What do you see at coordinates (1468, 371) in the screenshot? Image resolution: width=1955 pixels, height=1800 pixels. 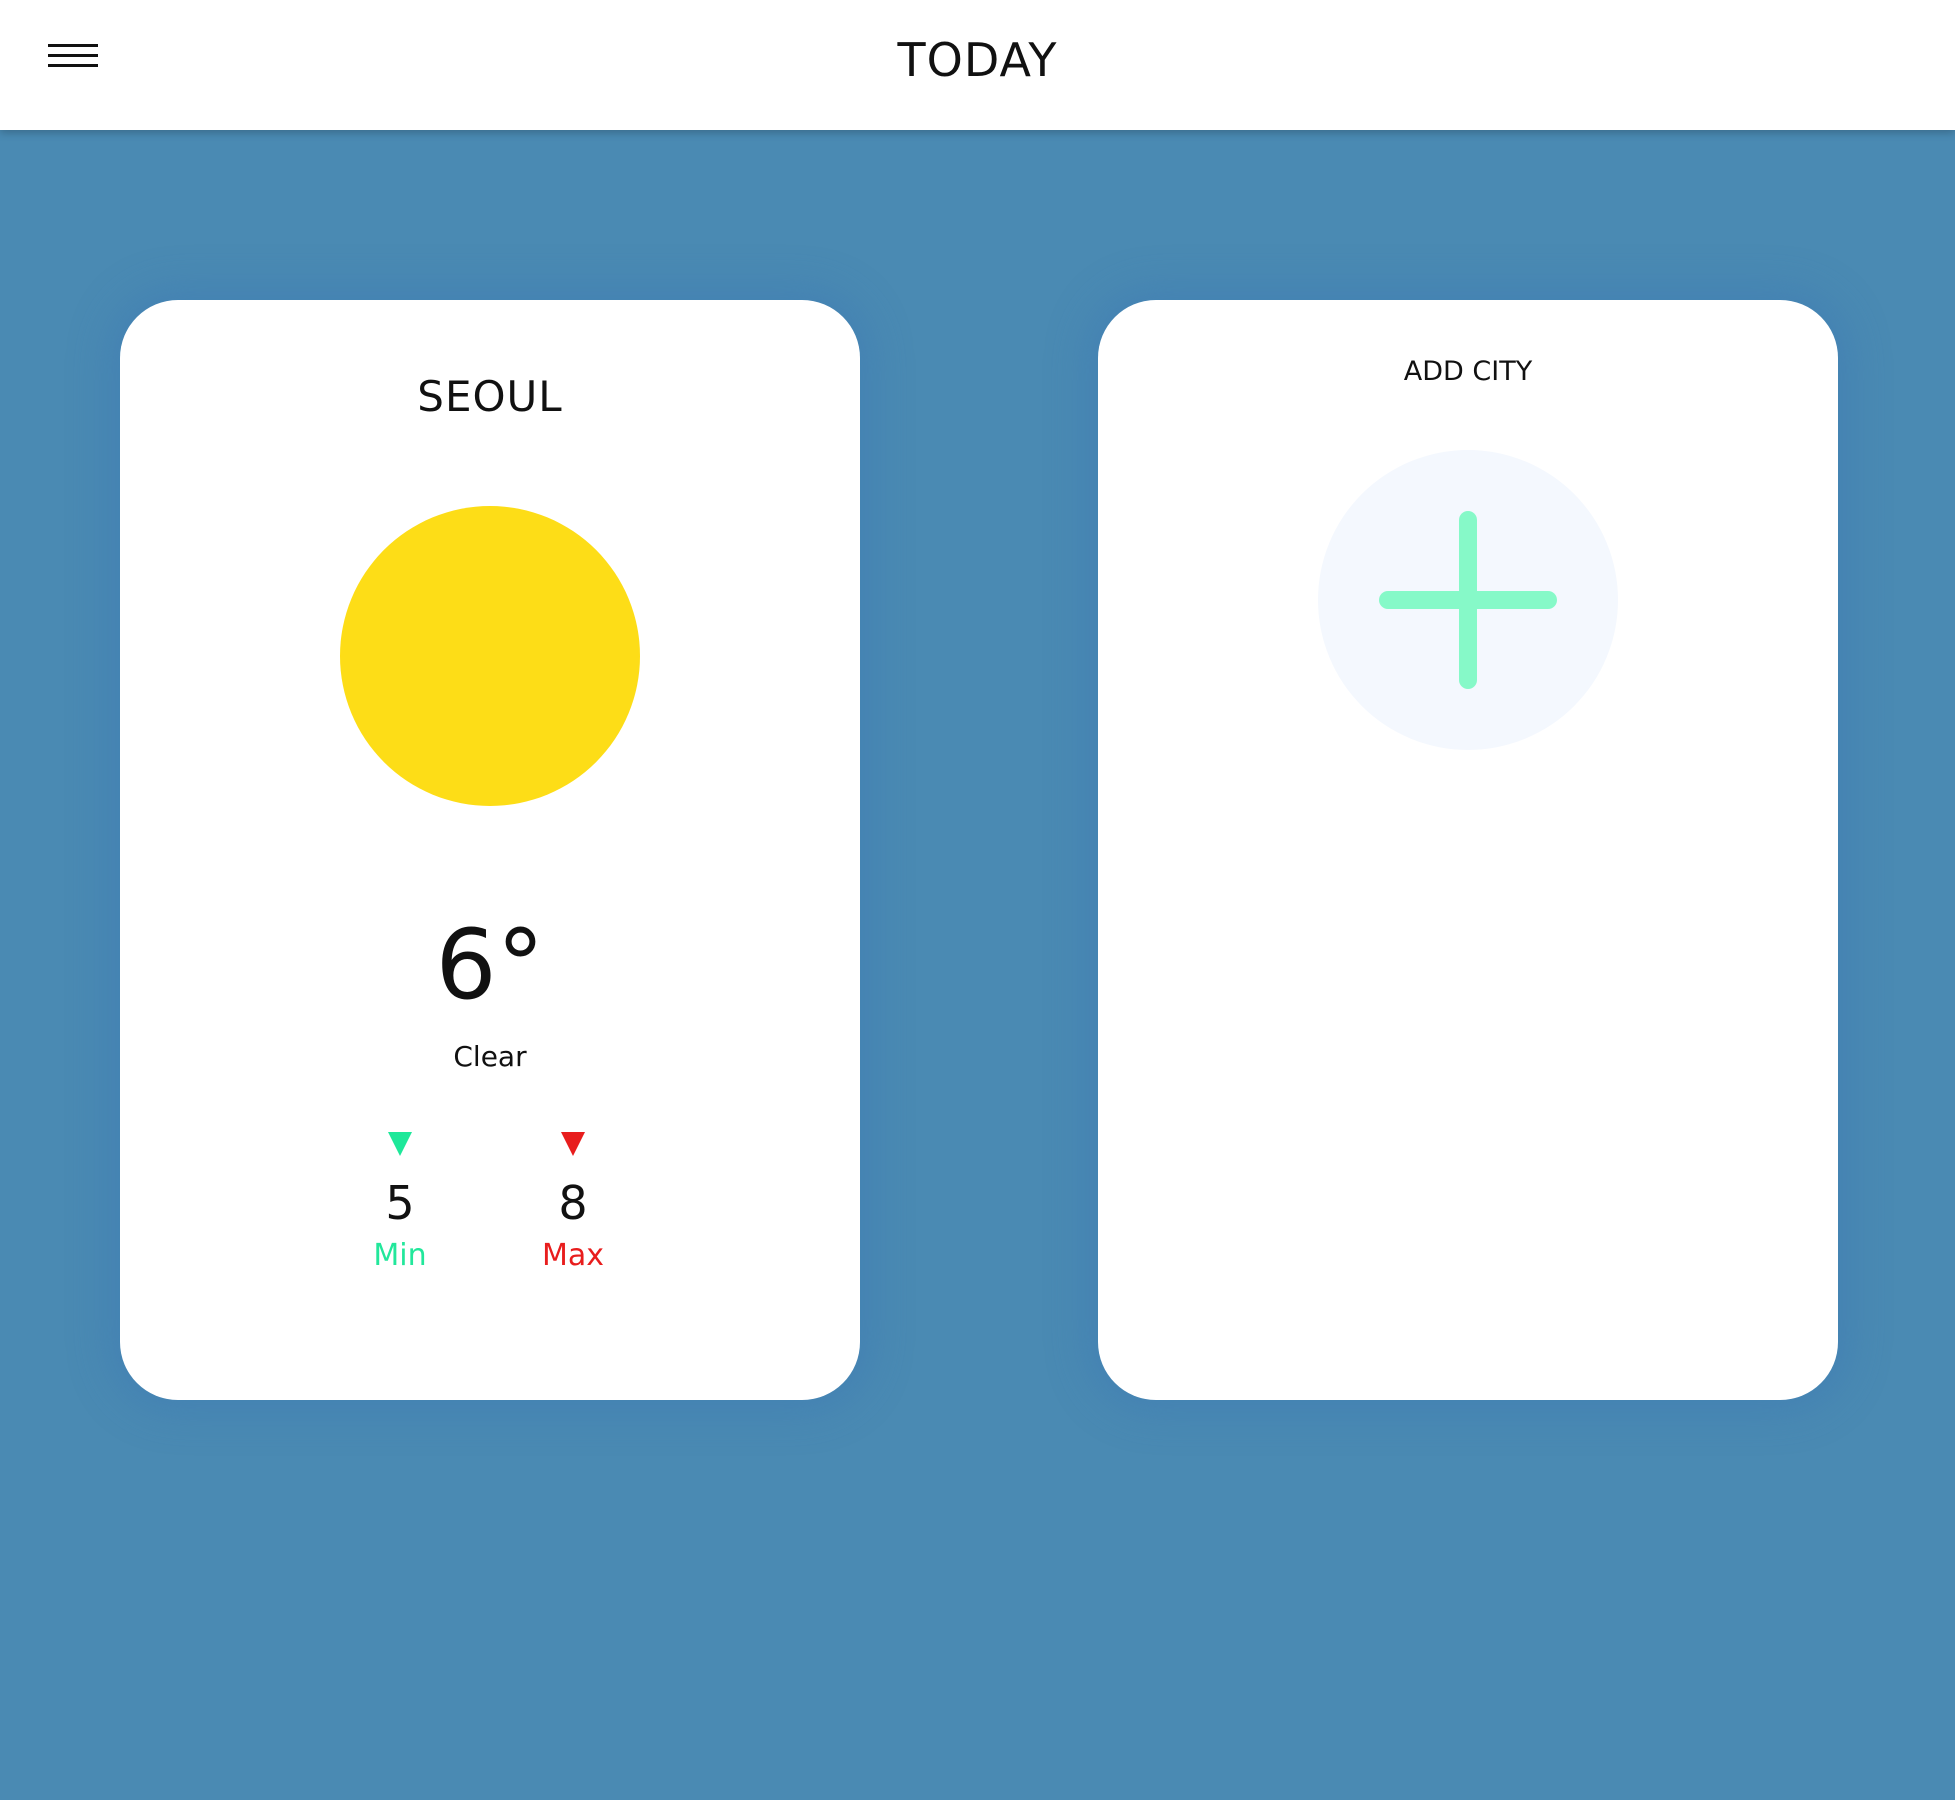 I see `add-city-title: ADD CITY` at bounding box center [1468, 371].